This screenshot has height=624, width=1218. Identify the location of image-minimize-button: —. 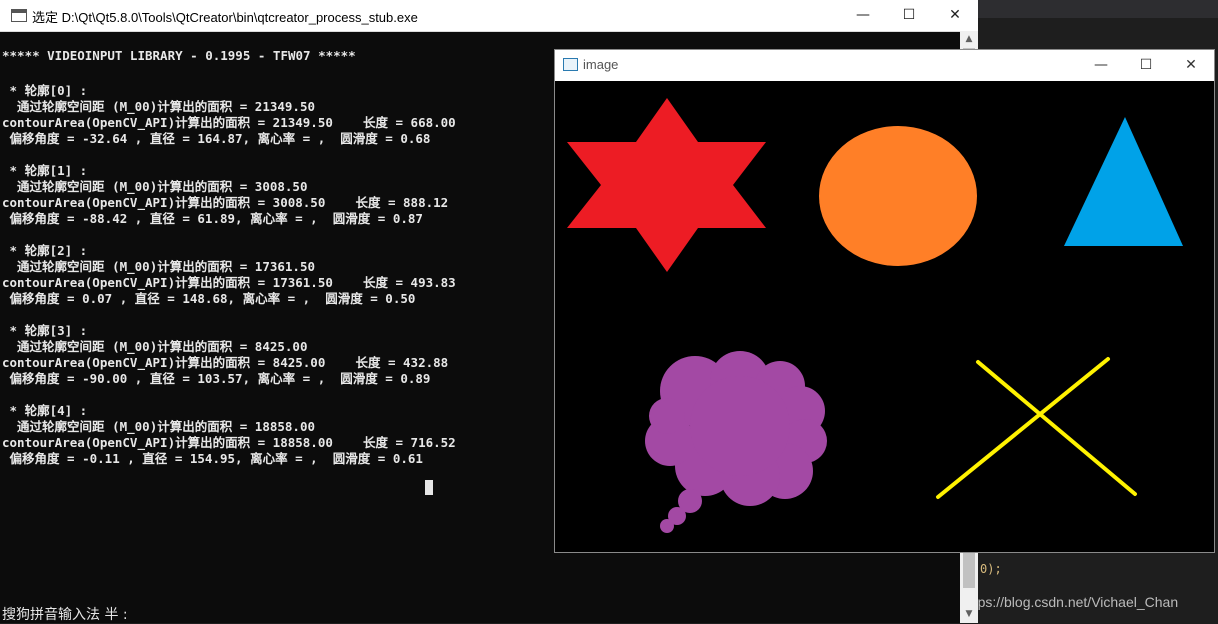
(1101, 65).